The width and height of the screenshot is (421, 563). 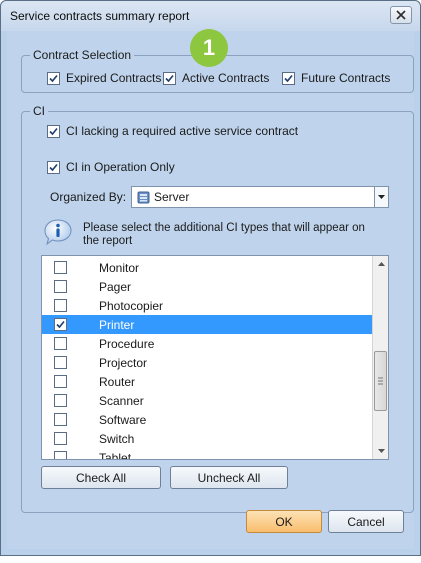 What do you see at coordinates (101, 477) in the screenshot?
I see `check-all-button: Check All` at bounding box center [101, 477].